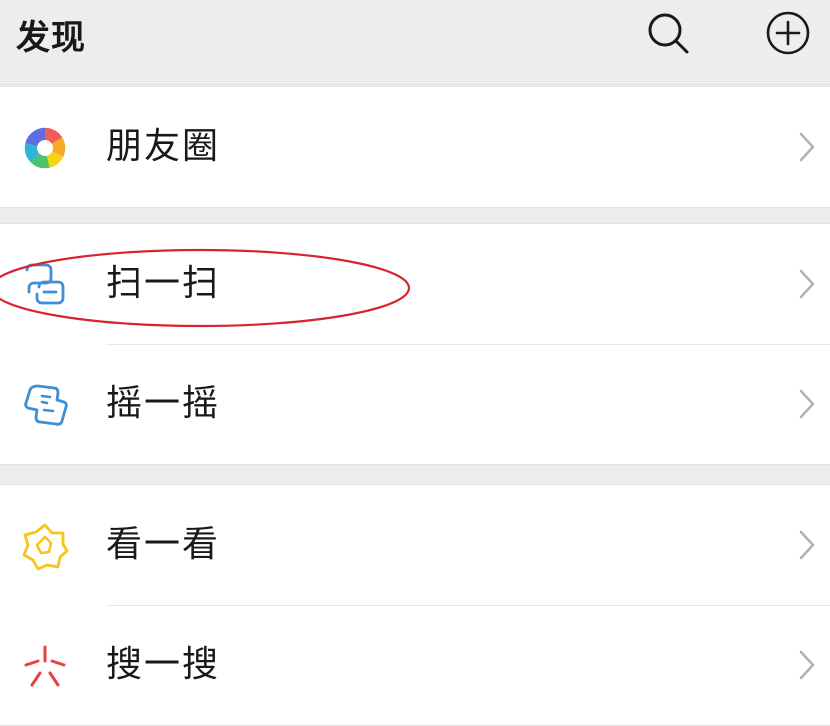 Image resolution: width=830 pixels, height=726 pixels. Describe the element at coordinates (45, 666) in the screenshot. I see `search-search-icon` at that location.